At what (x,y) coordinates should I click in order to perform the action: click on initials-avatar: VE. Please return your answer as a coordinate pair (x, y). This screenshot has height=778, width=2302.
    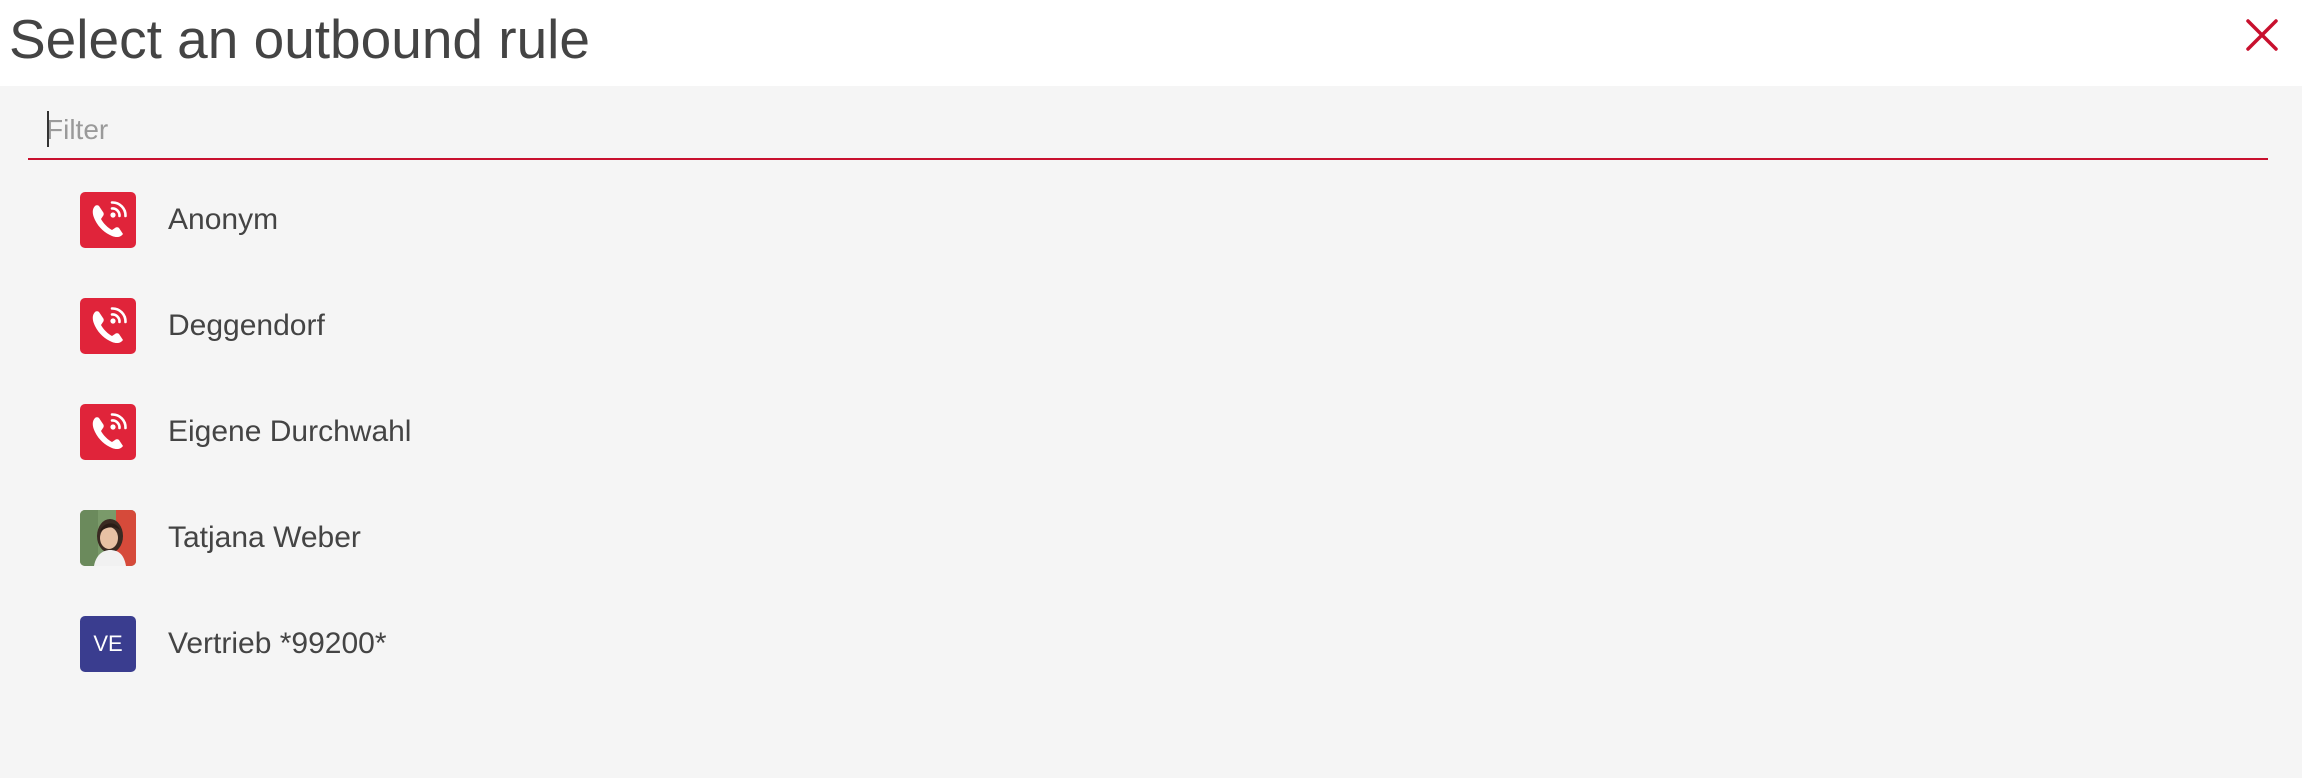
    Looking at the image, I should click on (108, 644).